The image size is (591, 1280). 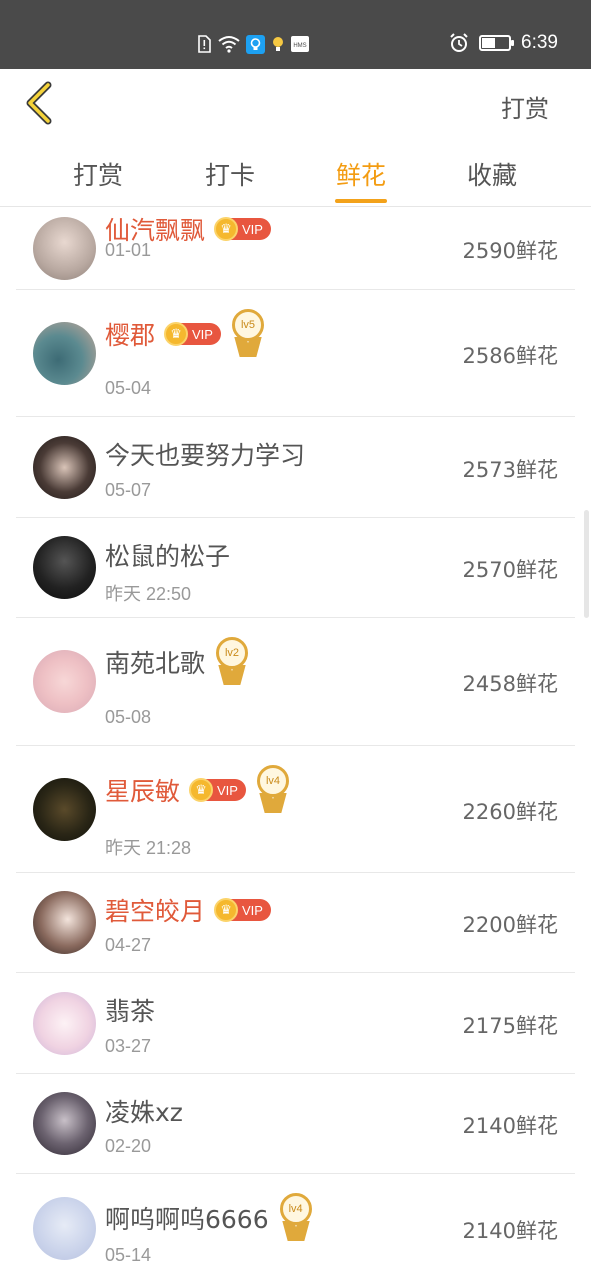 I want to click on flower-amount: 2458鲜花, so click(x=510, y=684).